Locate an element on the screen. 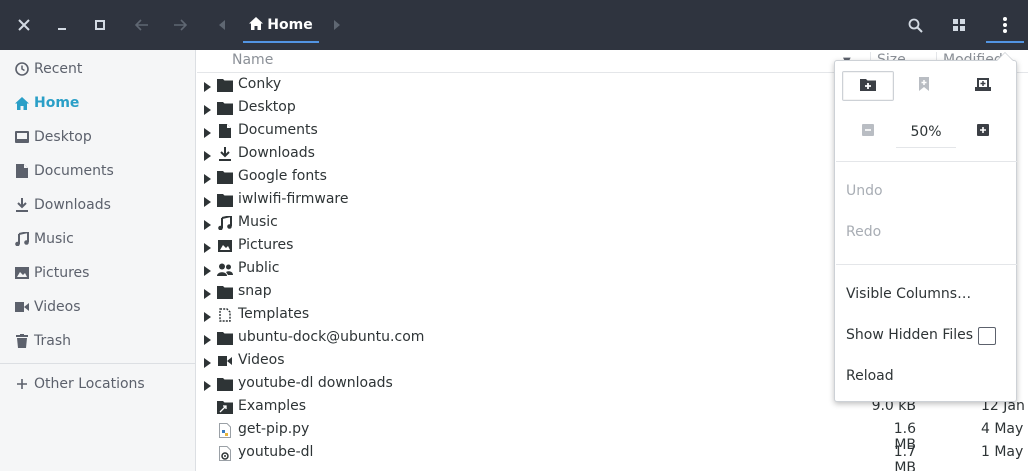  forward-button is located at coordinates (180, 25).